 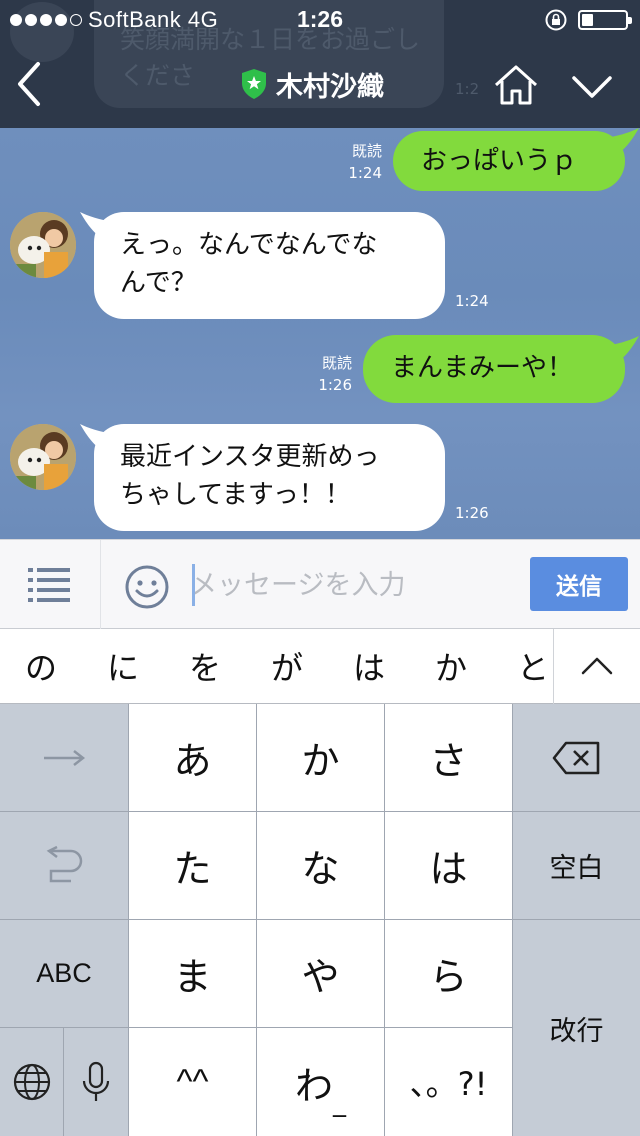 What do you see at coordinates (313, 1085) in the screenshot?
I see `key-wa-label: わ` at bounding box center [313, 1085].